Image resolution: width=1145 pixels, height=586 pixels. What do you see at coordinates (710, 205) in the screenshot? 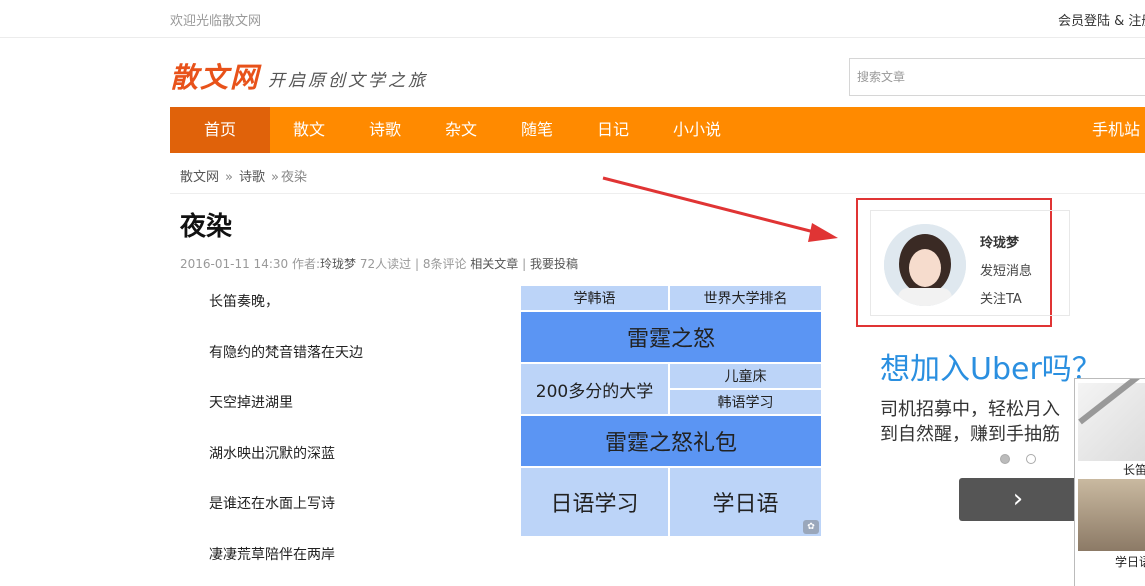
I see `arrow-line` at bounding box center [710, 205].